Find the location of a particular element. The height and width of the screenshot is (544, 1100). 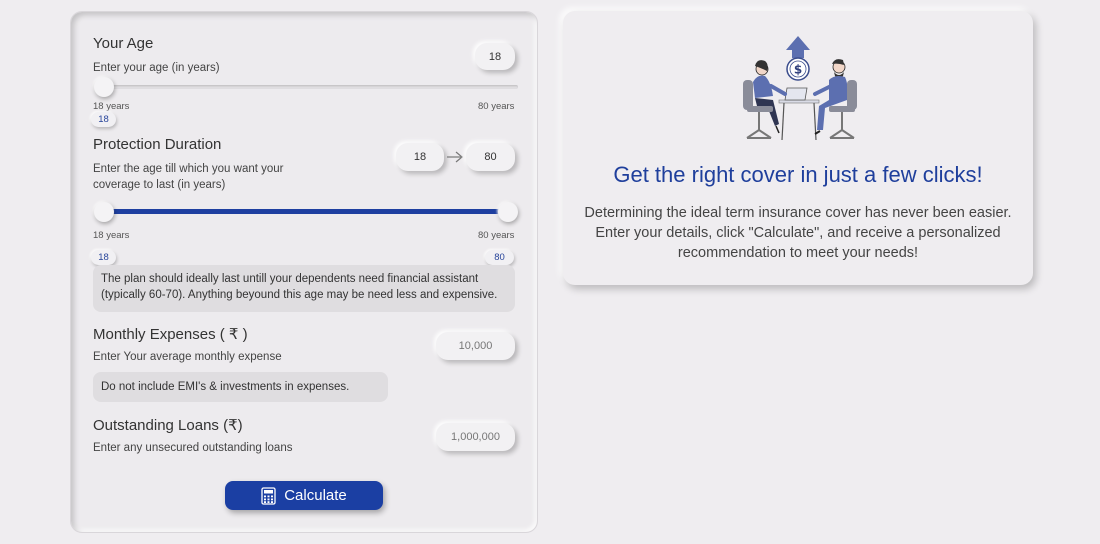

age-slider-track is located at coordinates (307, 87).